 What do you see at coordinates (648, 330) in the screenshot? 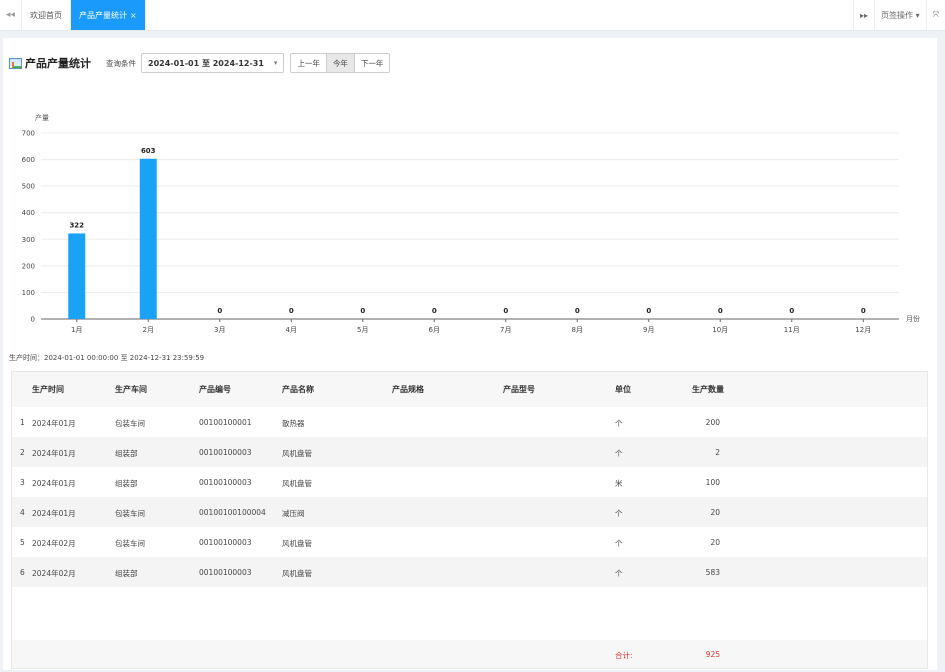
I see `x-tick-label: 9月` at bounding box center [648, 330].